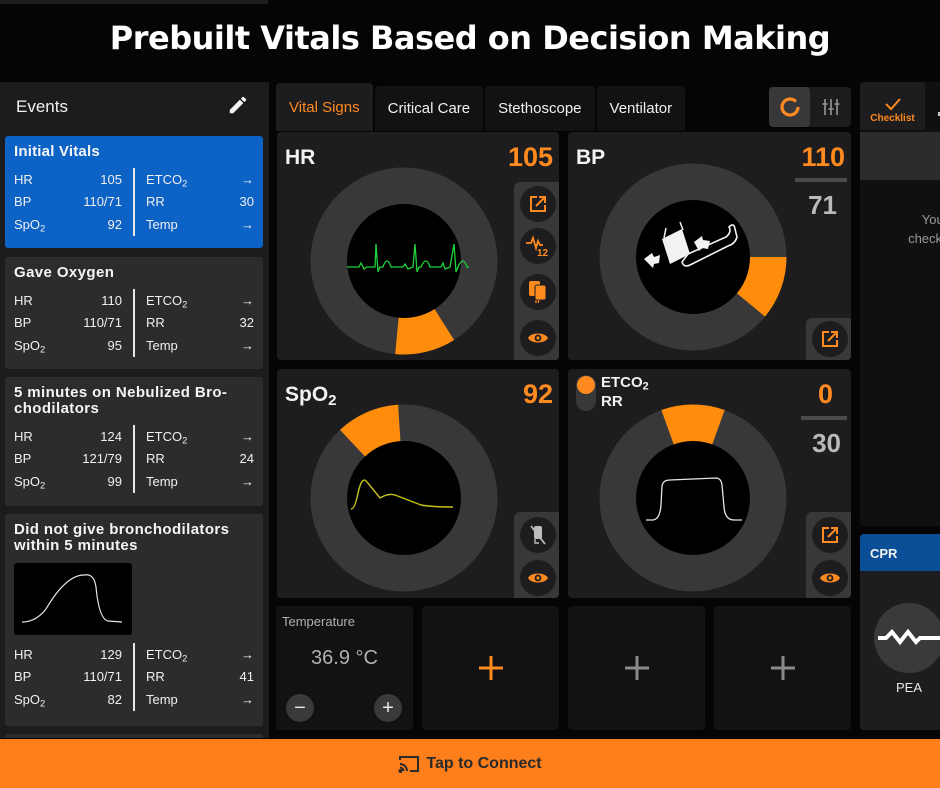  I want to click on vital-value: 24, so click(246, 459).